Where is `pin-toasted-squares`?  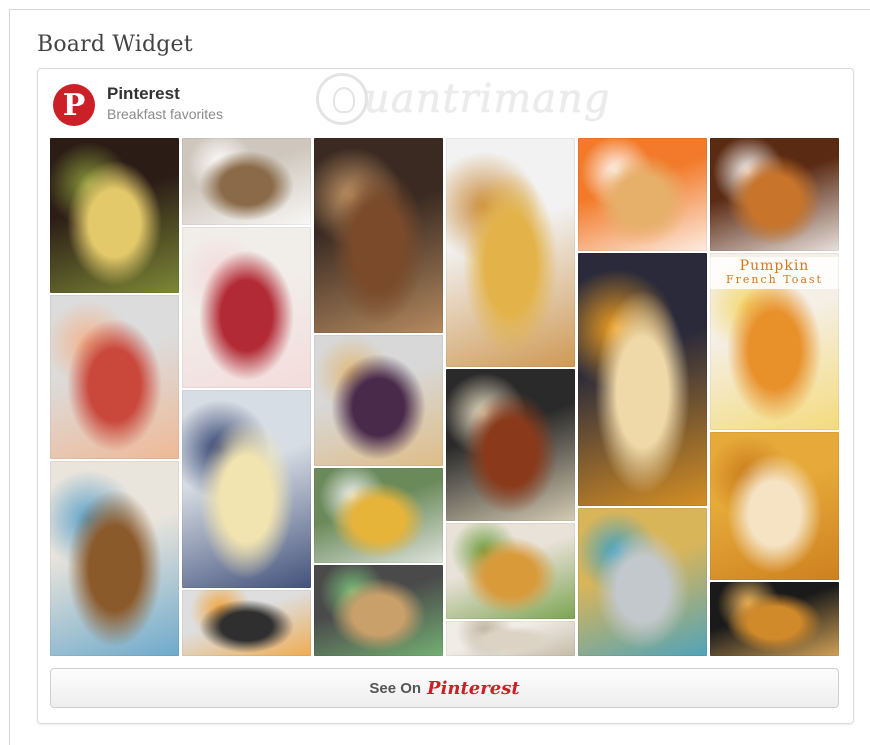
pin-toasted-squares is located at coordinates (774, 619).